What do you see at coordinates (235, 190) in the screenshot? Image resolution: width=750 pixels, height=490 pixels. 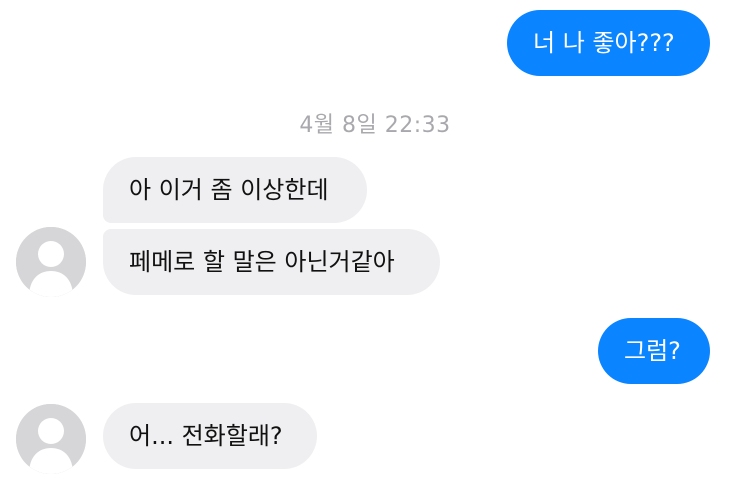 I see `incoming-message-bubble: 아 이거 좀 이상한데` at bounding box center [235, 190].